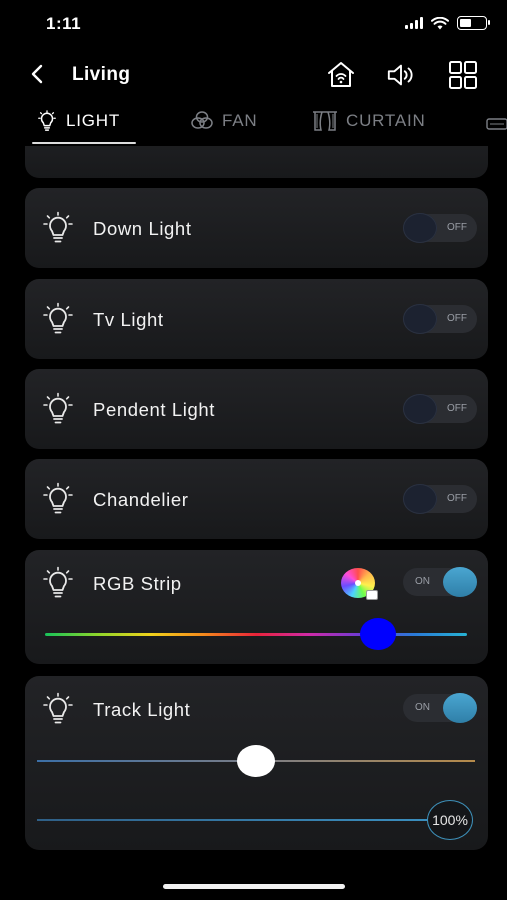  I want to click on color-slider-thumb, so click(378, 634).